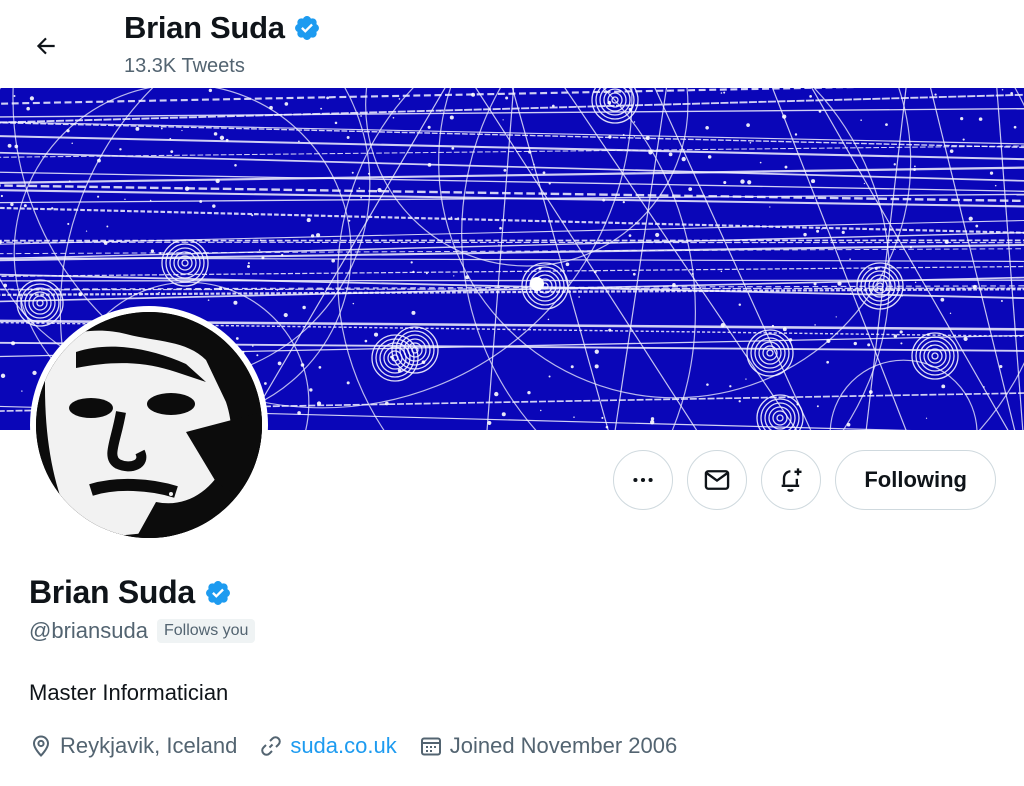  I want to click on notifications-button, so click(791, 480).